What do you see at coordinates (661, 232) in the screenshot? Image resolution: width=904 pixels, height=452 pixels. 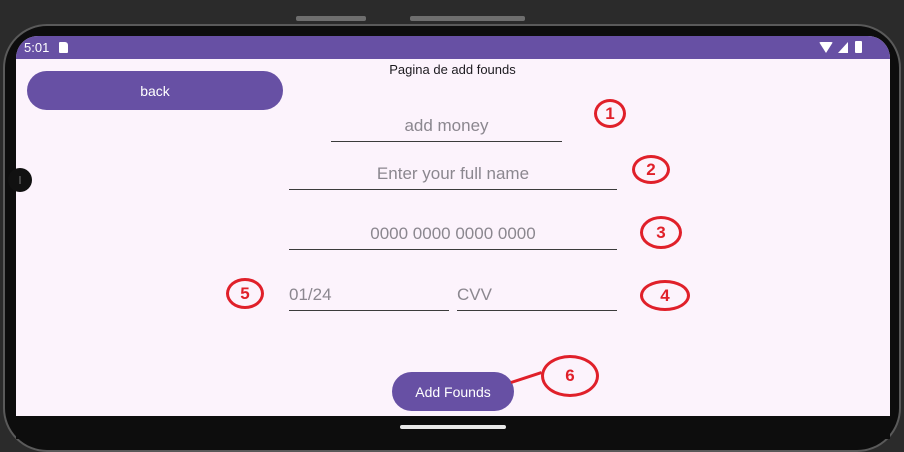 I see `annotation-marker: 3` at bounding box center [661, 232].